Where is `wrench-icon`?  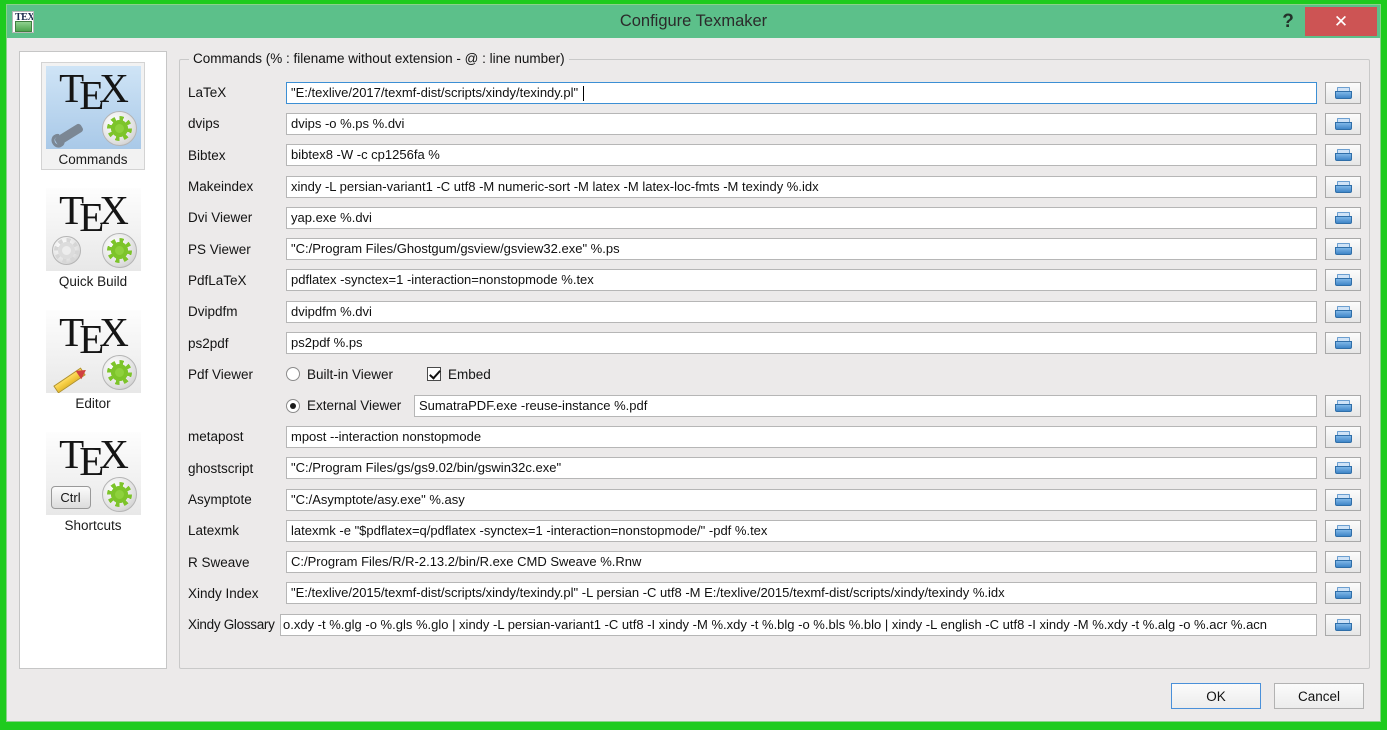 wrench-icon is located at coordinates (68, 134).